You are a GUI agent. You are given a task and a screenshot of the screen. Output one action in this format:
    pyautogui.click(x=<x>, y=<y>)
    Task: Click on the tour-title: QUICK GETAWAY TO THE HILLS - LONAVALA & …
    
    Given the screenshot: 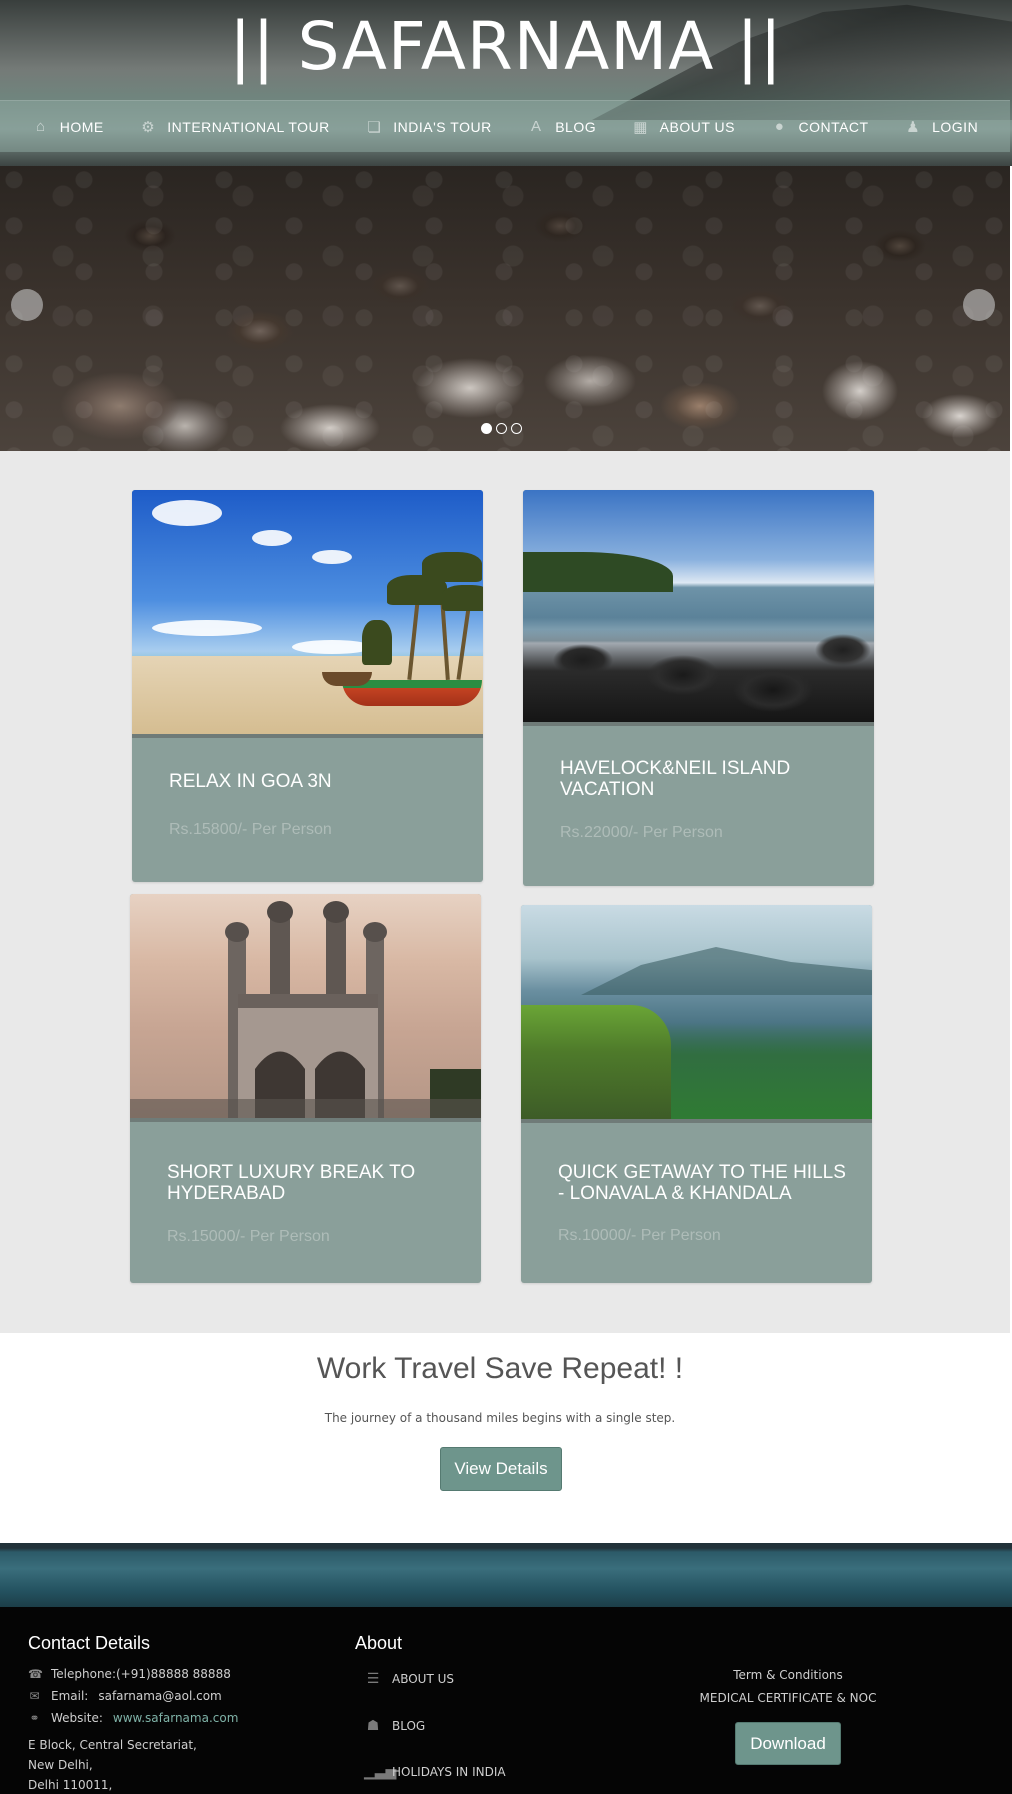 What is the action you would take?
    pyautogui.click(x=702, y=1183)
    